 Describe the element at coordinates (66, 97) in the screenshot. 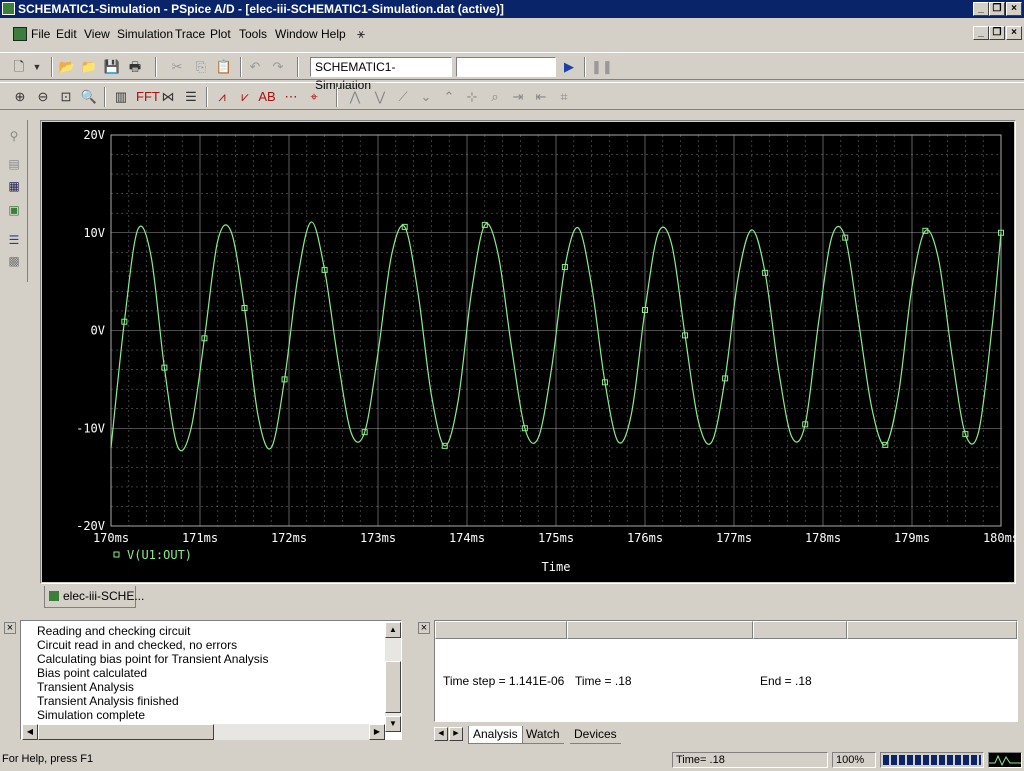

I see `zoom-area-icon: ⊡` at that location.